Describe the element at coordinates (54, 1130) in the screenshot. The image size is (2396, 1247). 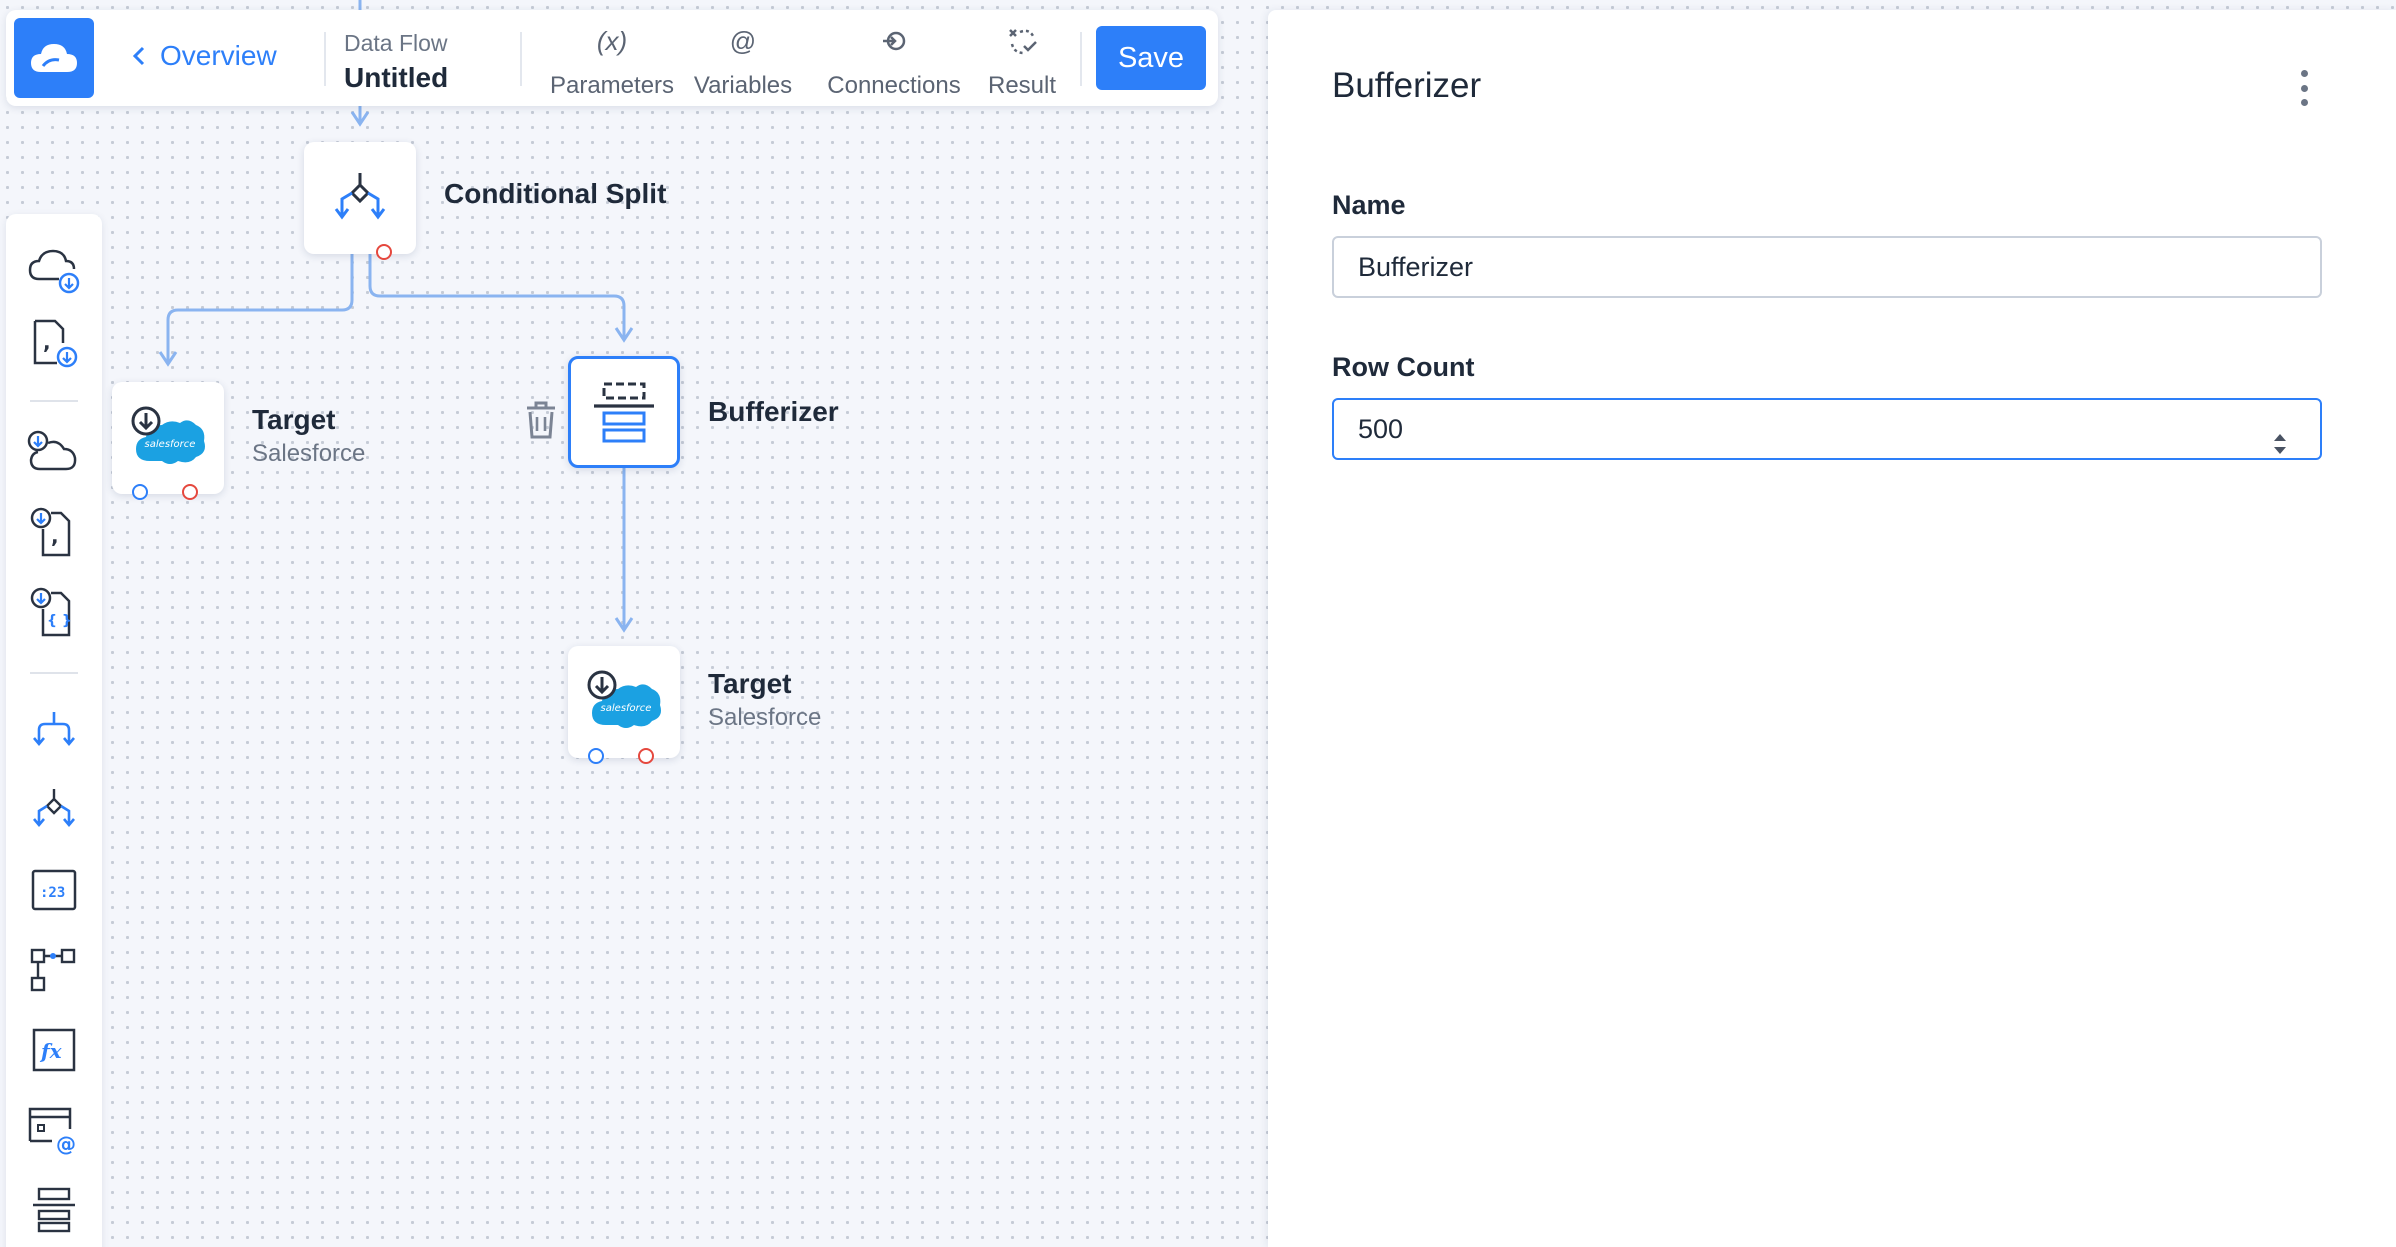
I see `variable-icon: @` at that location.